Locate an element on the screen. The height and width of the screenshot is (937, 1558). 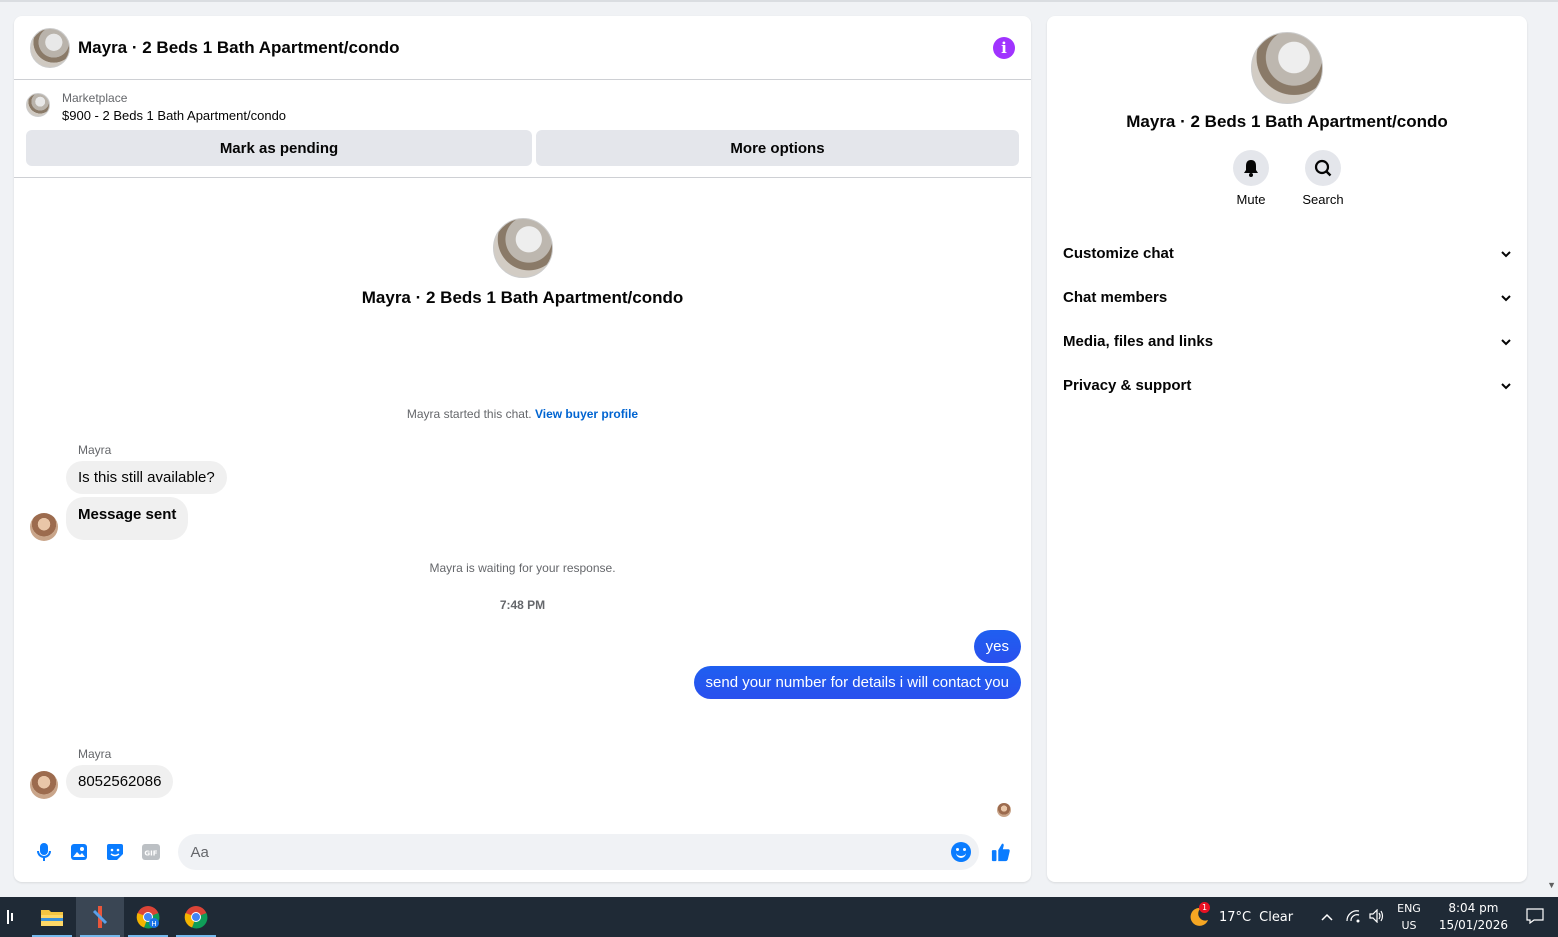
section-label: Media, files and links is located at coordinates (1138, 341).